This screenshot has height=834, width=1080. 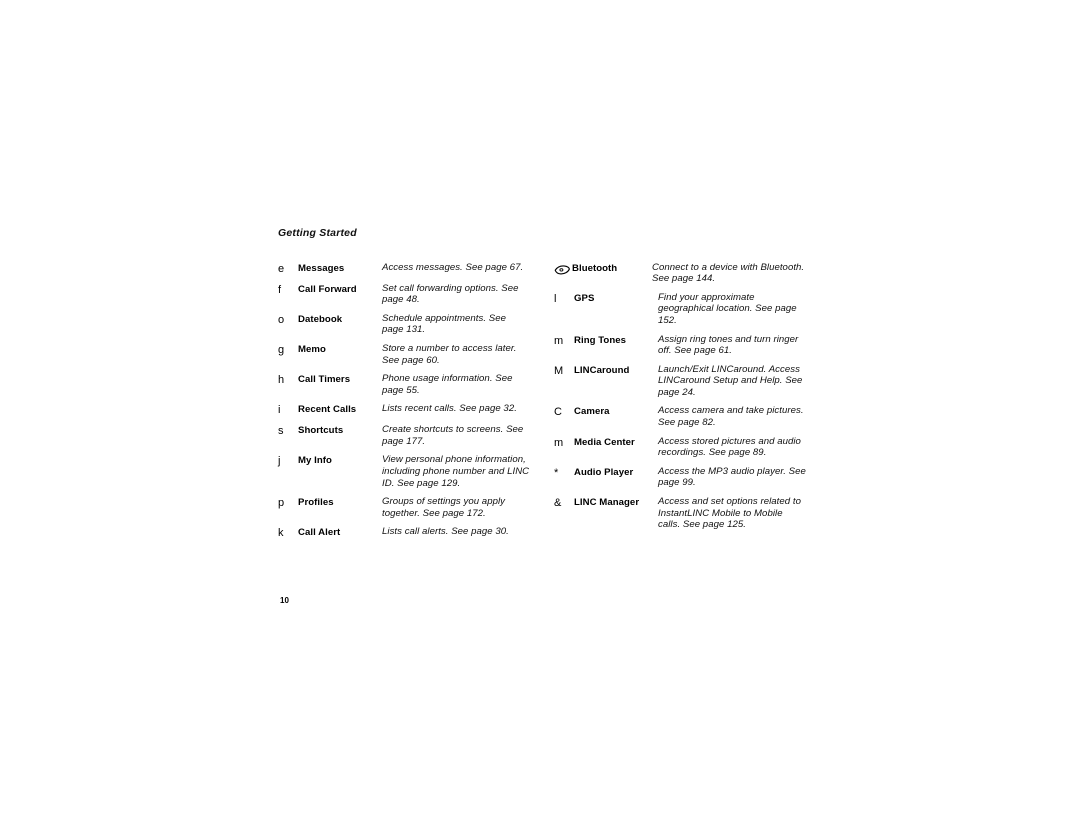 What do you see at coordinates (281, 319) in the screenshot?
I see `datebook-icon: o` at bounding box center [281, 319].